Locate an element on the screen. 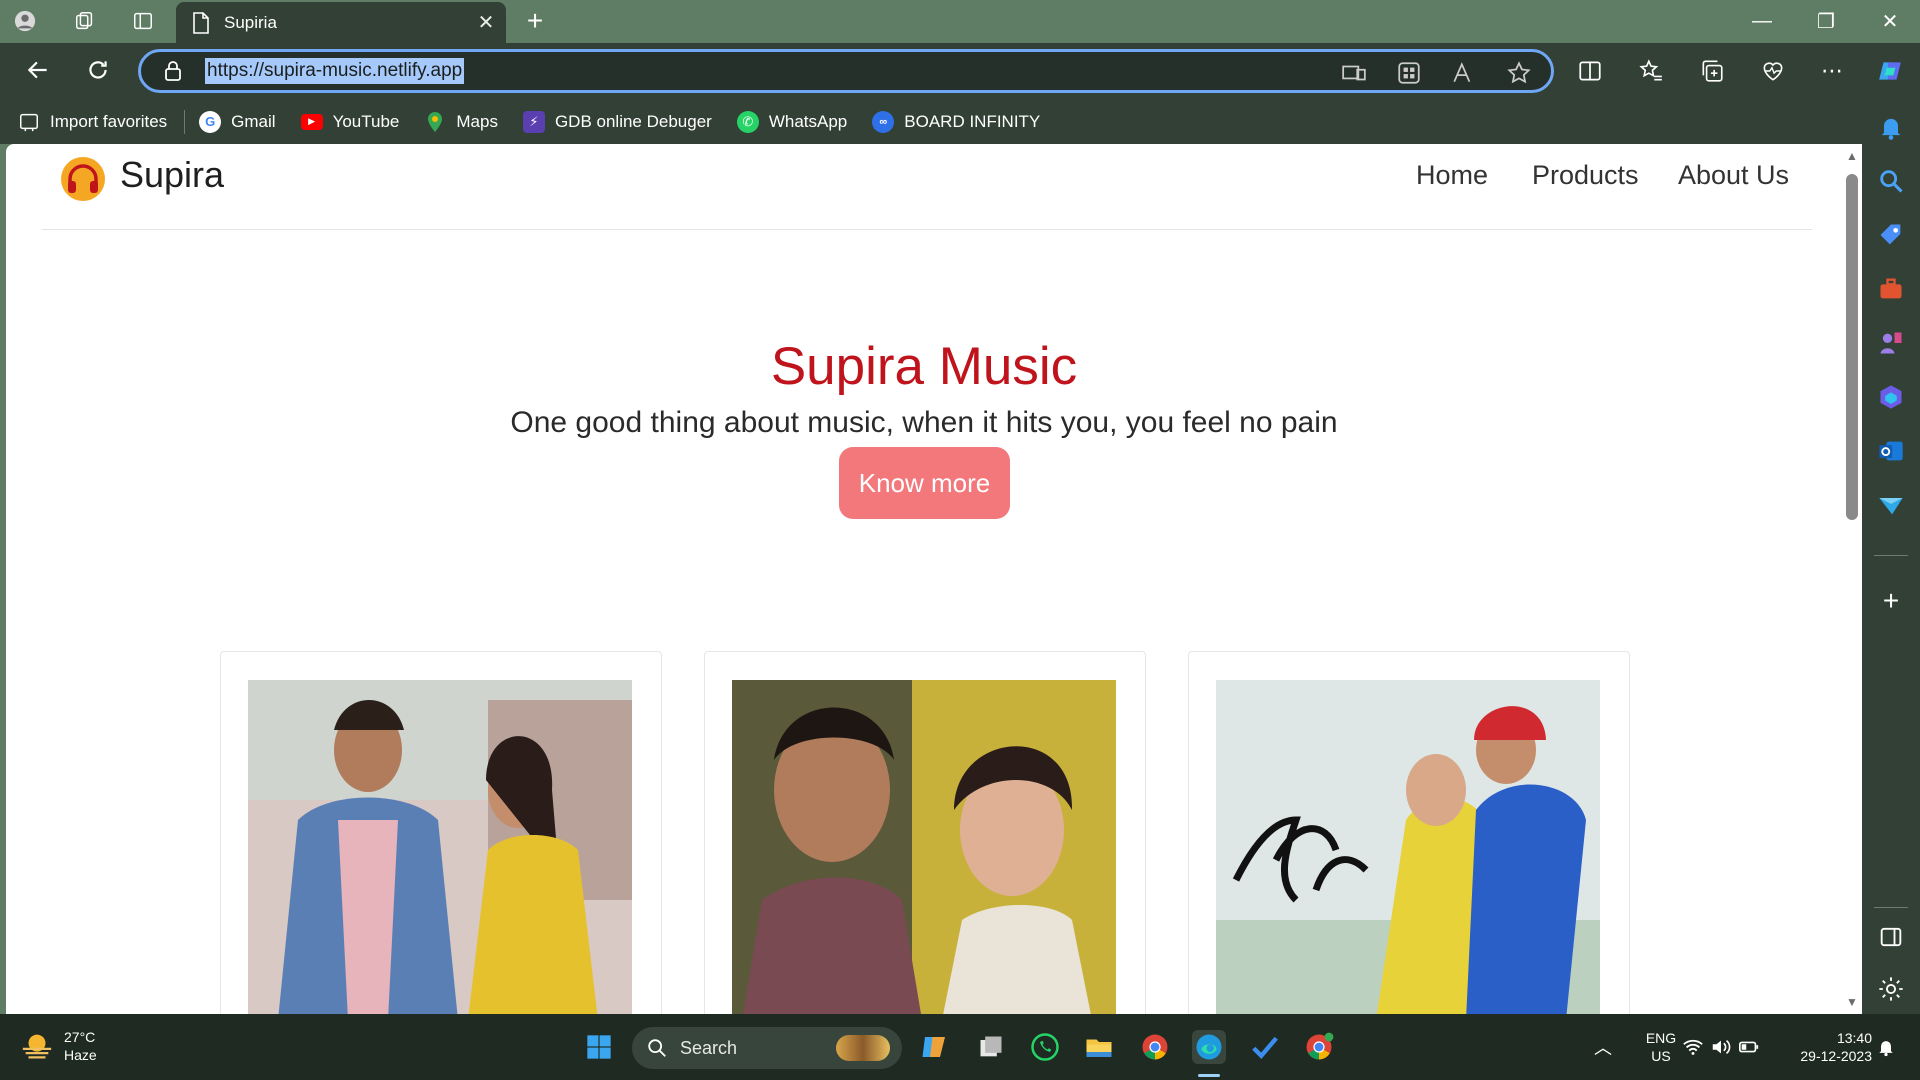 Image resolution: width=1920 pixels, height=1080 pixels. vertical-tabs-icon is located at coordinates (143, 21).